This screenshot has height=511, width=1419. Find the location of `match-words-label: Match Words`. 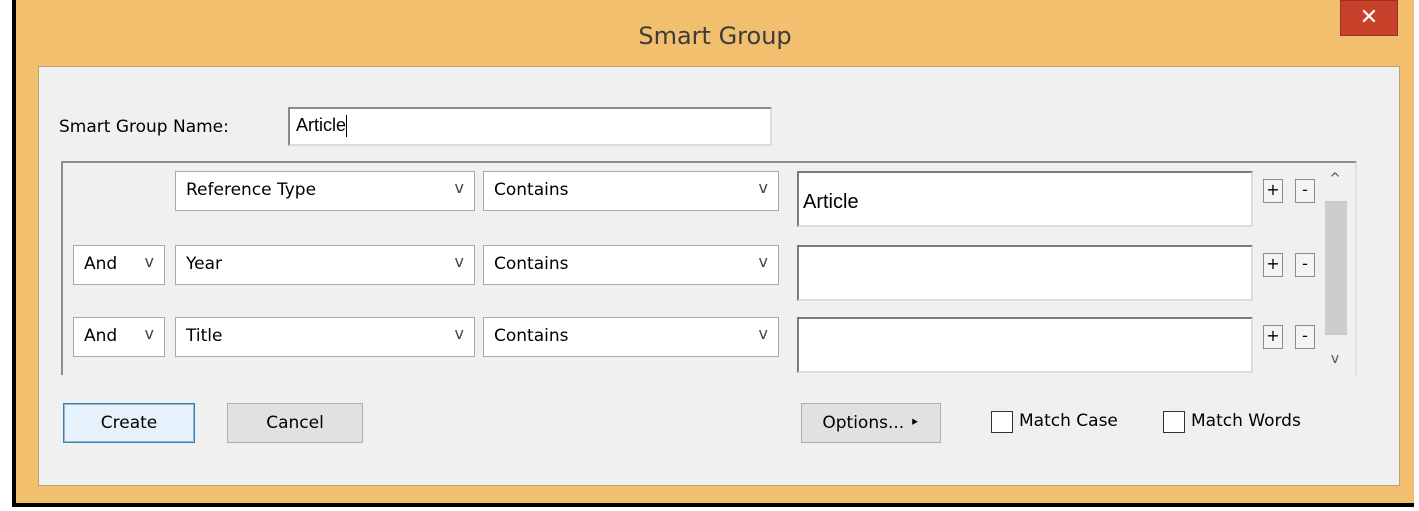

match-words-label: Match Words is located at coordinates (1246, 421).